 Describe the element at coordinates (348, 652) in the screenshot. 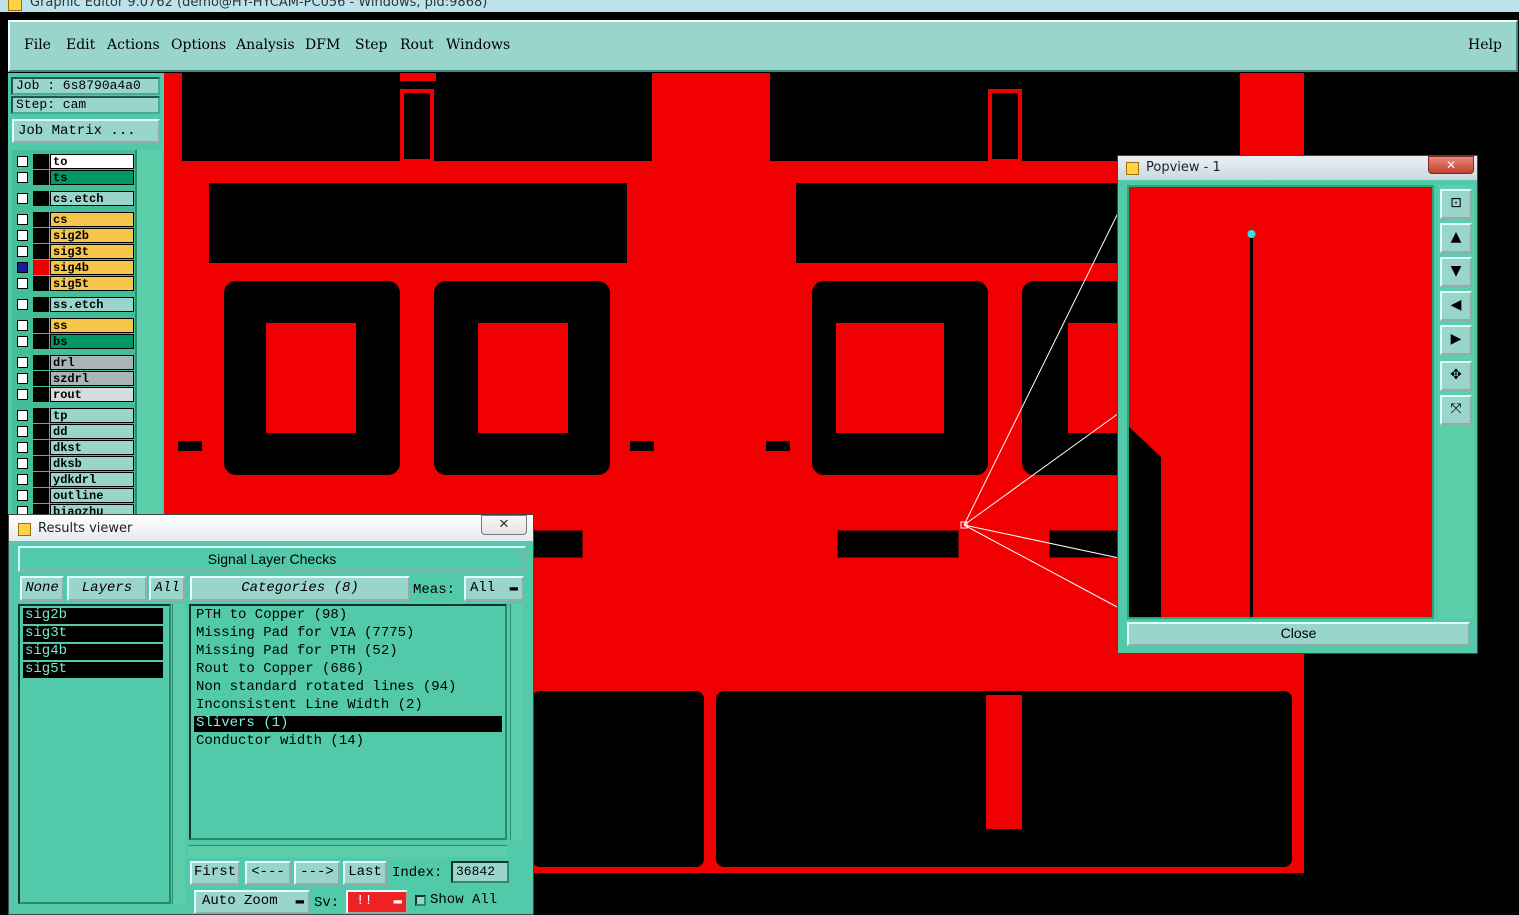

I see `category-item: Missing Pad for PTH (52)` at that location.